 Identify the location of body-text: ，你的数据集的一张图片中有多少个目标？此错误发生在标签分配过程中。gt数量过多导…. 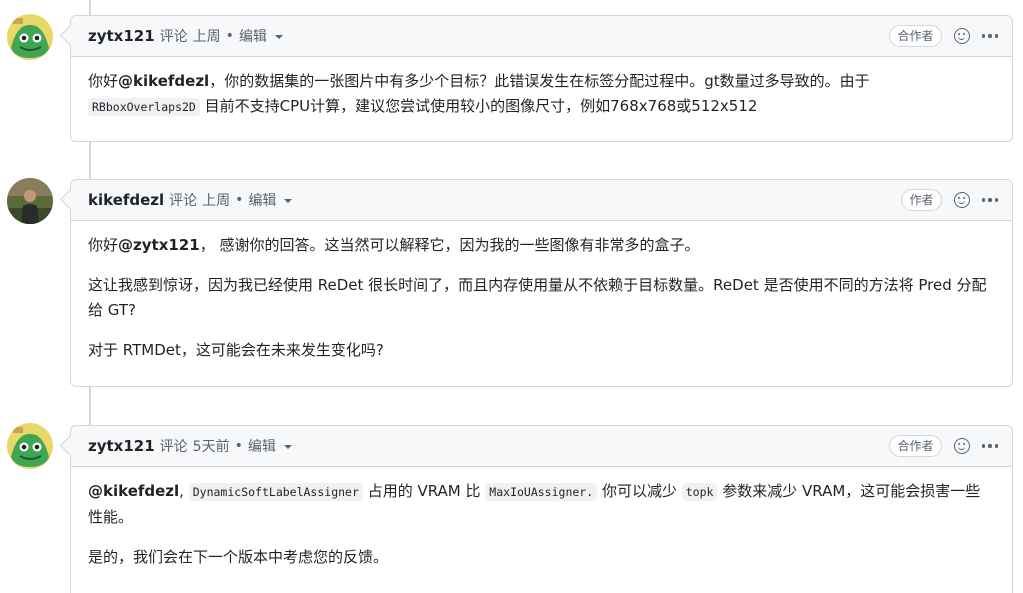
(539, 81).